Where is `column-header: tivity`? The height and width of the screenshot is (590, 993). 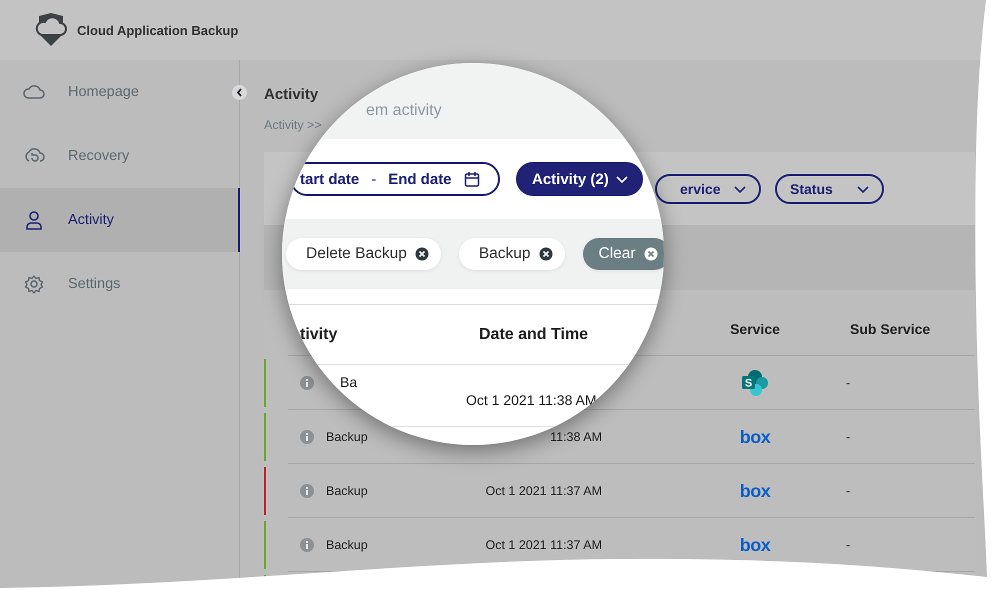
column-header: tivity is located at coordinates (319, 334).